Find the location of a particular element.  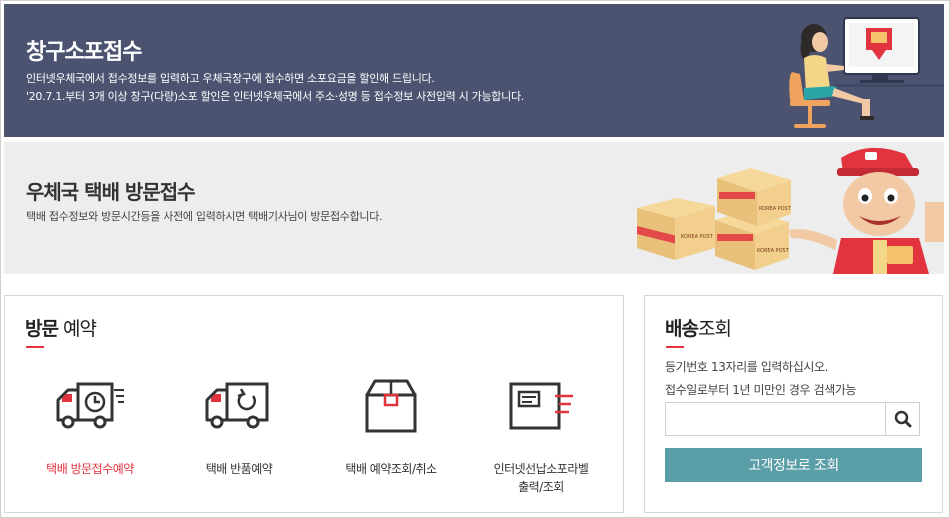

service-label: 택배 예약조회/취소 is located at coordinates (391, 469).